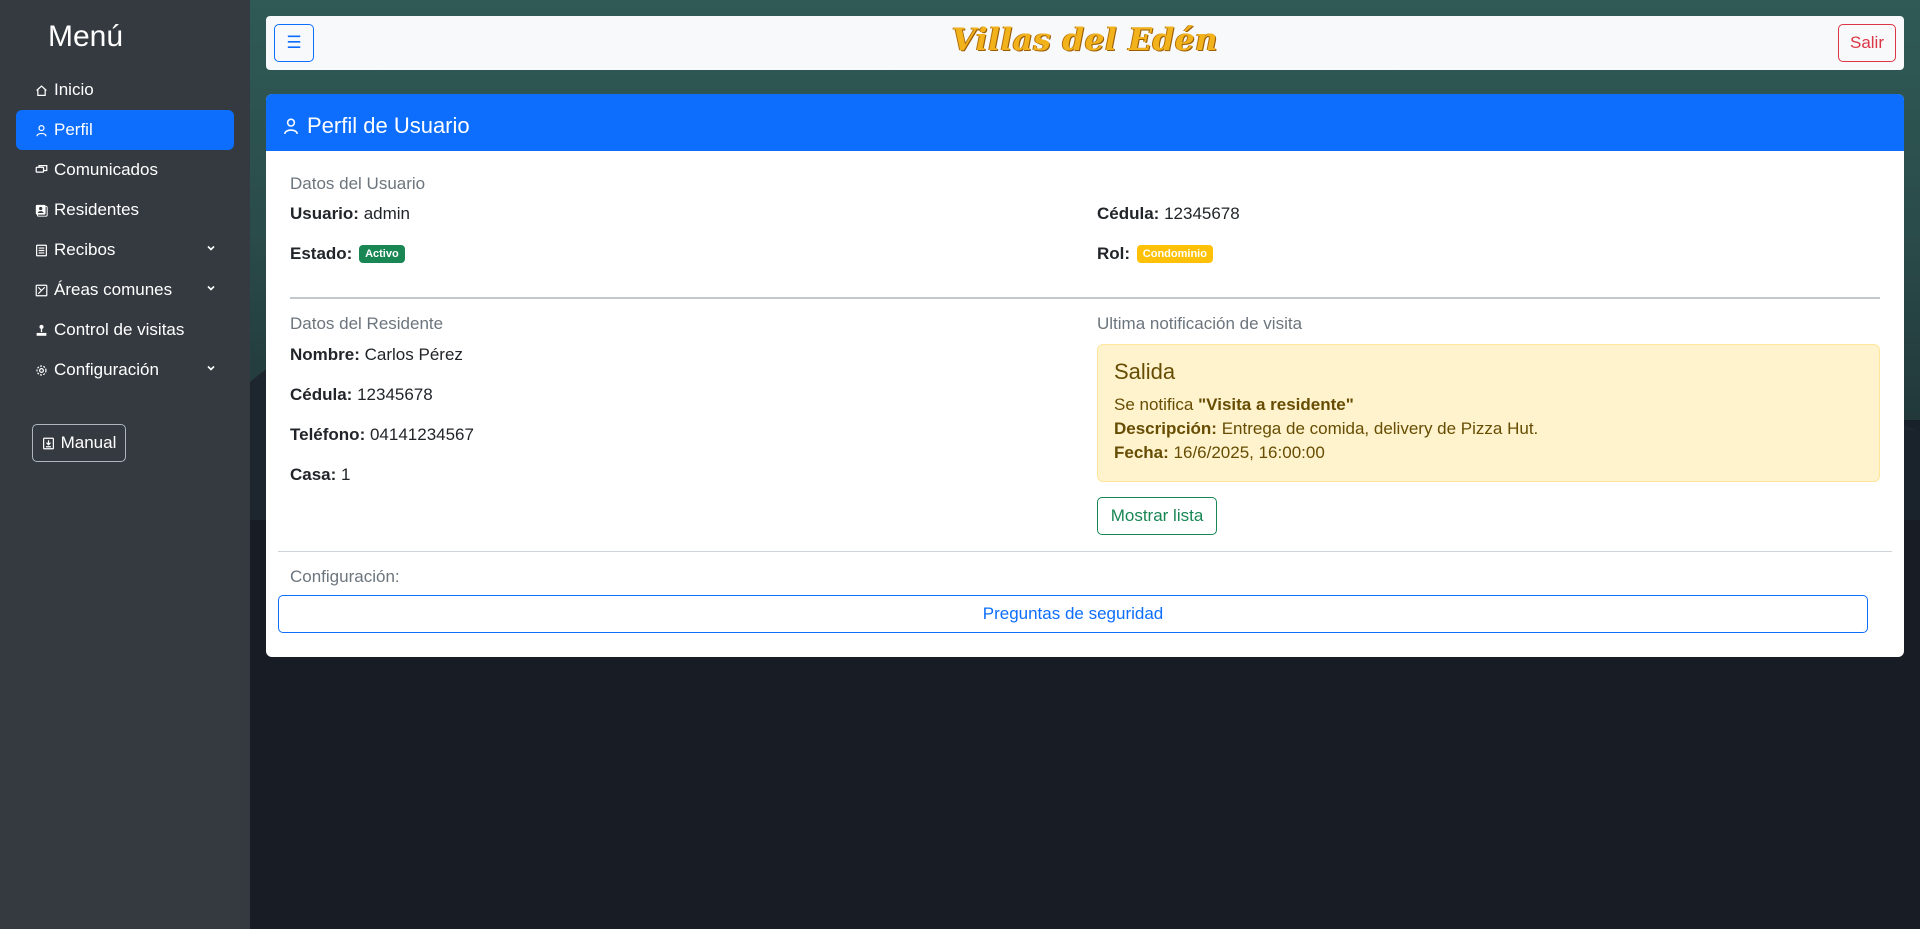 Image resolution: width=1920 pixels, height=929 pixels. Describe the element at coordinates (321, 253) in the screenshot. I see `estado-label: Estado:` at that location.